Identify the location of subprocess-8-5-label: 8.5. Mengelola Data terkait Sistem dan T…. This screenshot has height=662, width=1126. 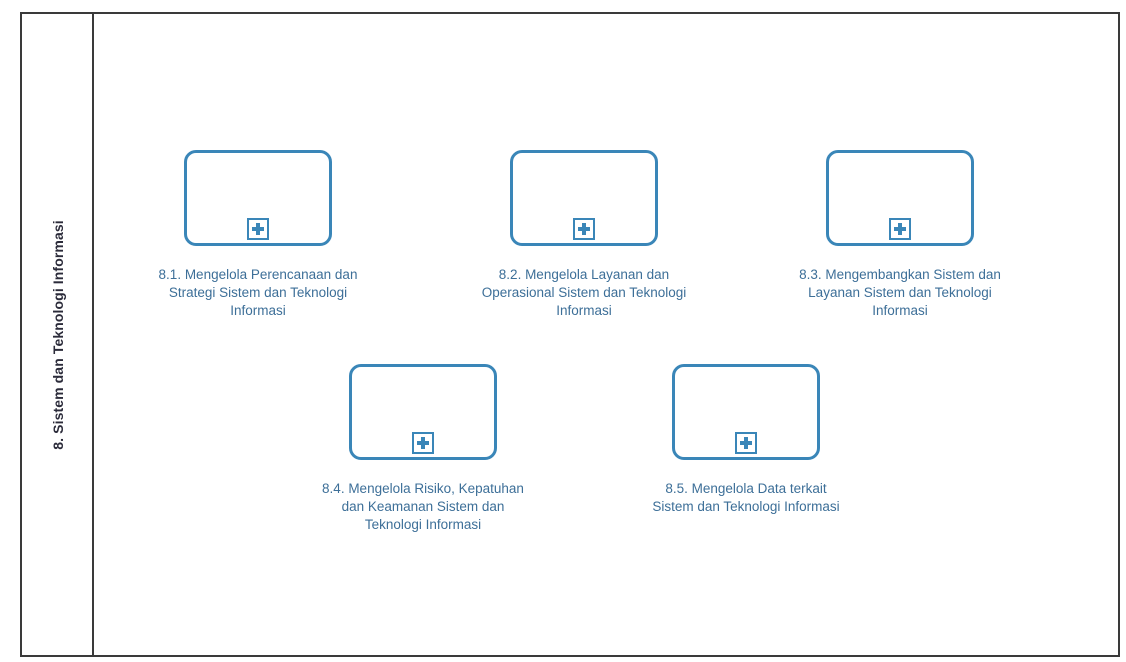
(746, 497).